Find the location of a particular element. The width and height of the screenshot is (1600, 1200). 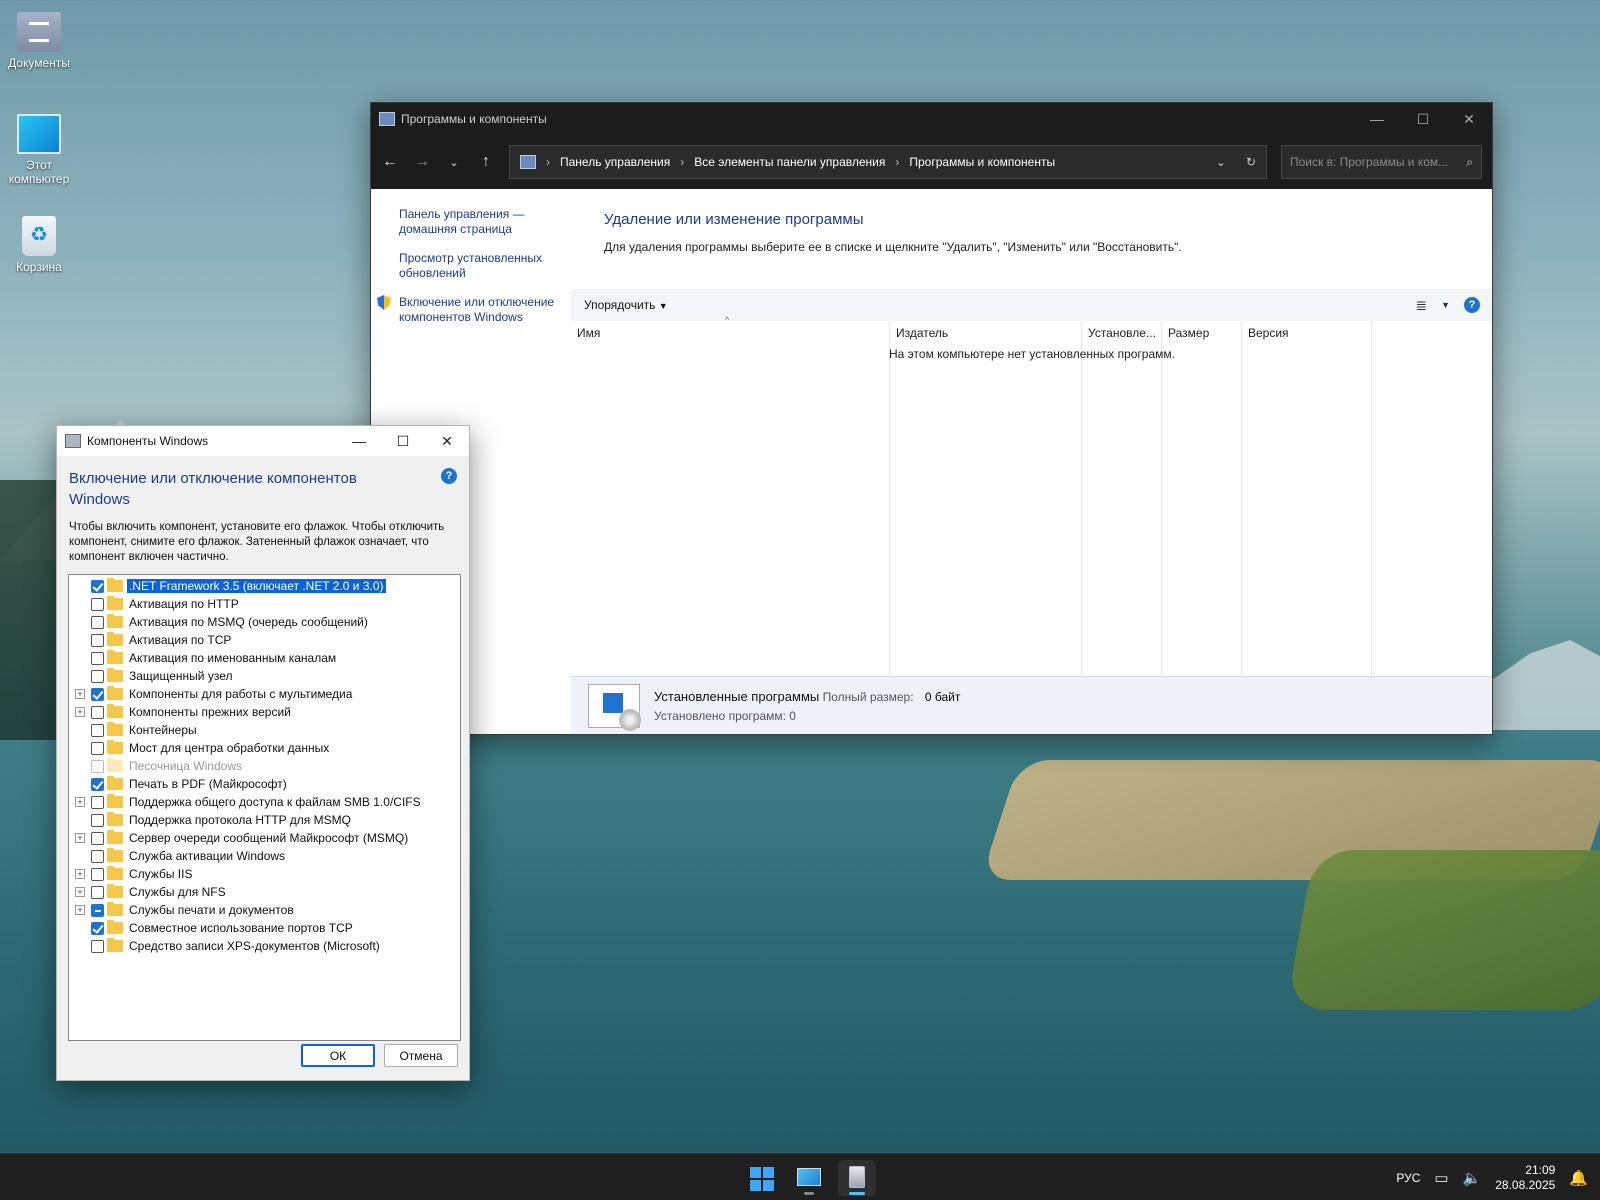

view-dropdown-icon: ▼ is located at coordinates (1445, 305).